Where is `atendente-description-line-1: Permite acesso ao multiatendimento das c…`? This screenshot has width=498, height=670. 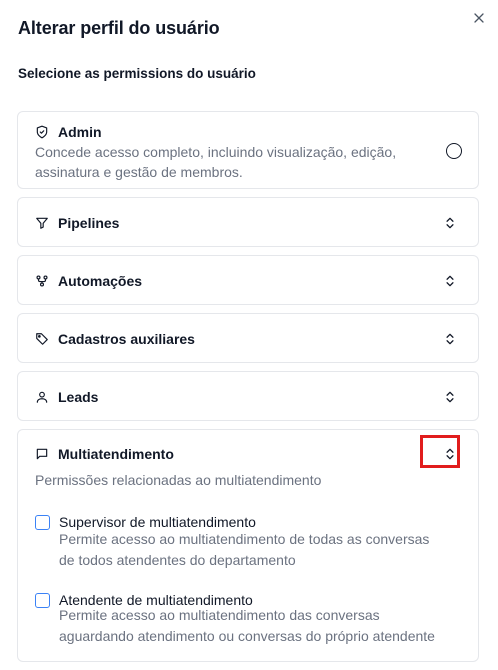
atendente-description-line-1: Permite acesso ao multiatendimento das c… is located at coordinates (219, 615).